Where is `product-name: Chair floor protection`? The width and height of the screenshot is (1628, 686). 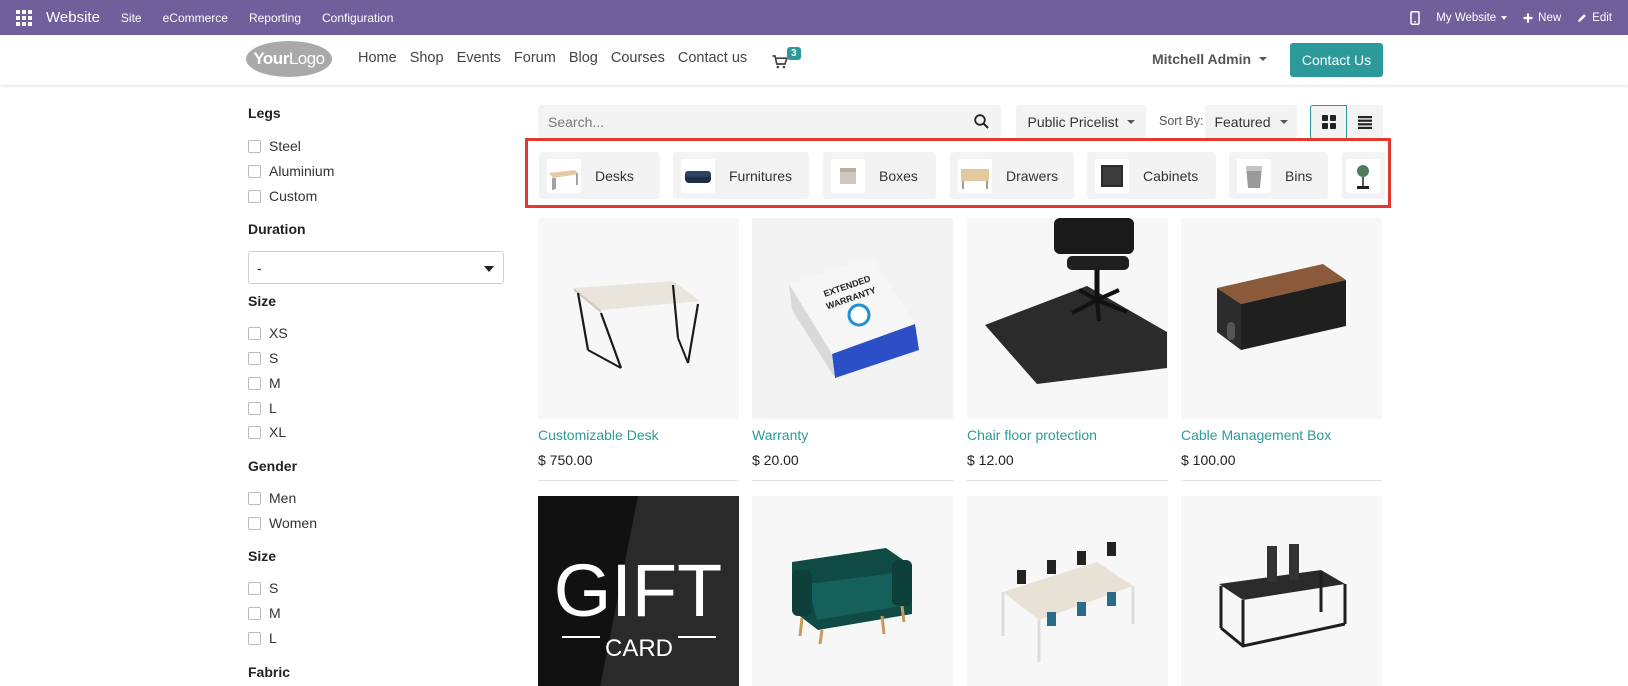
product-name: Chair floor protection is located at coordinates (1067, 435).